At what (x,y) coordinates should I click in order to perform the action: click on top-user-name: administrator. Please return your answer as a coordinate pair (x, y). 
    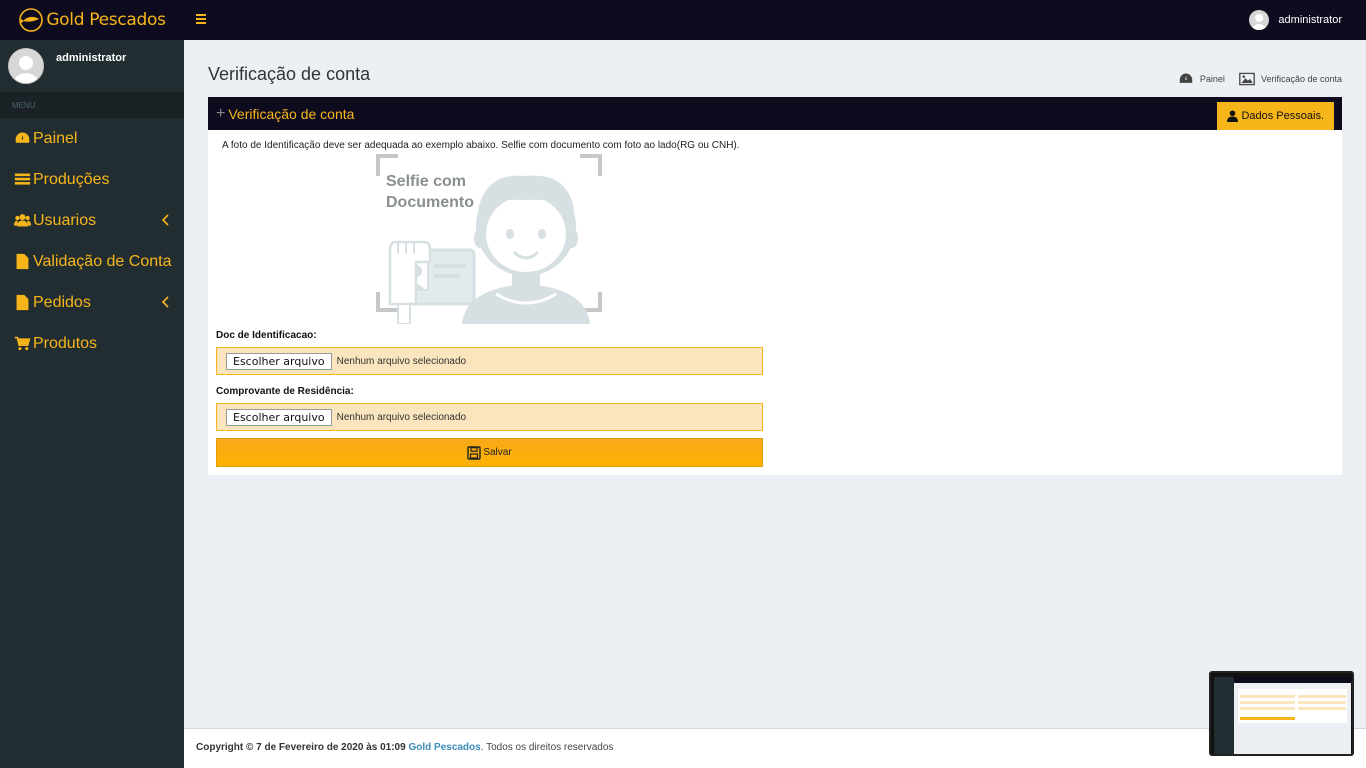
    Looking at the image, I should click on (1310, 20).